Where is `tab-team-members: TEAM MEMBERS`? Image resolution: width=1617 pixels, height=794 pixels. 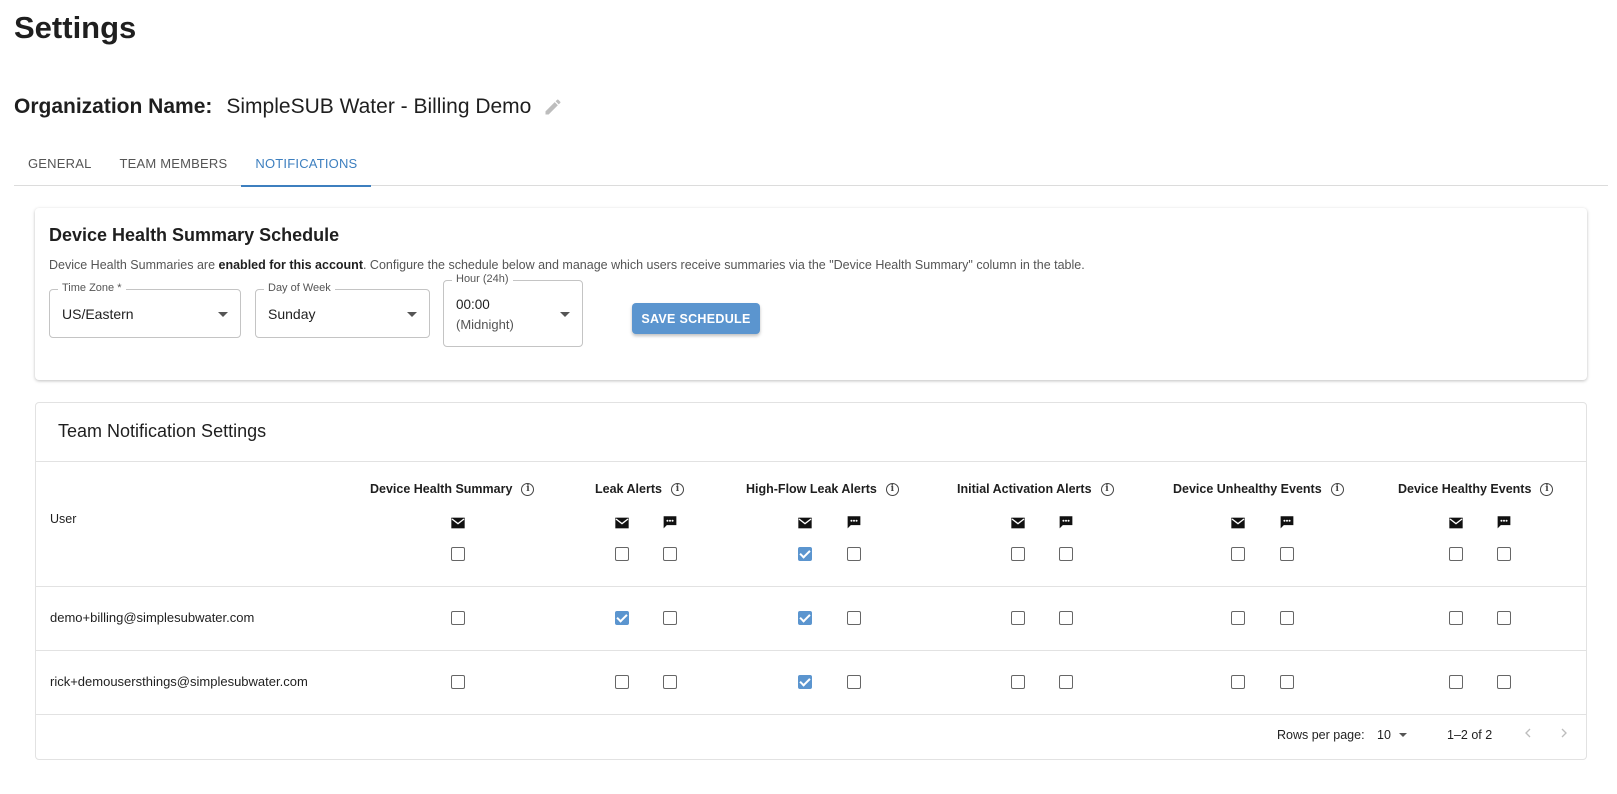
tab-team-members: TEAM MEMBERS is located at coordinates (174, 167).